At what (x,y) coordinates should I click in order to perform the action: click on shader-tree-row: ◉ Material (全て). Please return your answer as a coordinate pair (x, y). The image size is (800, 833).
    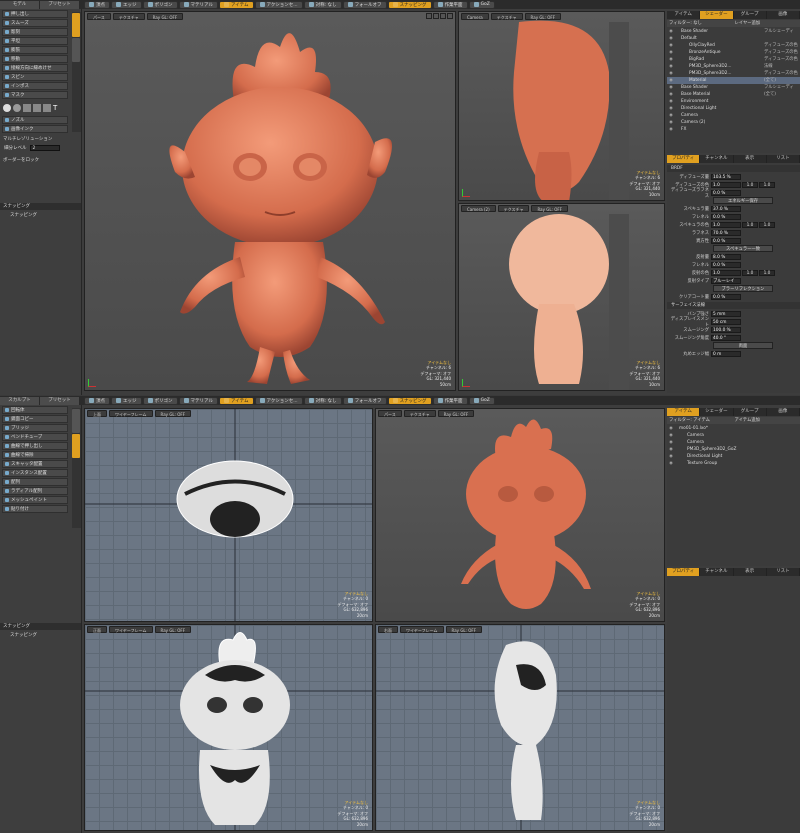
    Looking at the image, I should click on (733, 80).